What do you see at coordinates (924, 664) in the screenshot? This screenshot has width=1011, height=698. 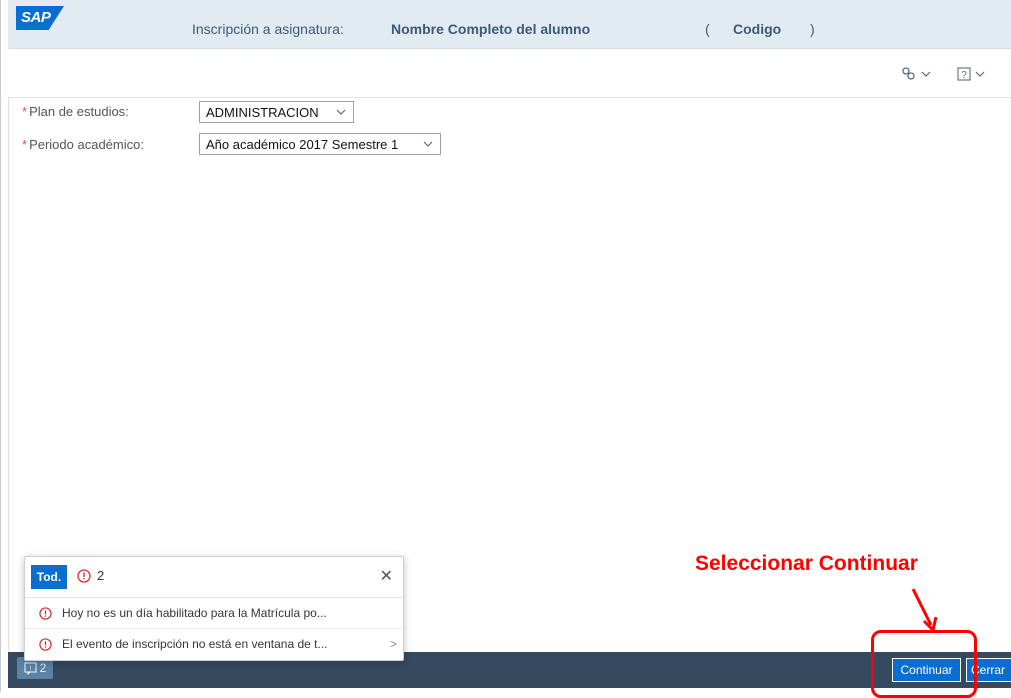 I see `annotation-highlight-box` at bounding box center [924, 664].